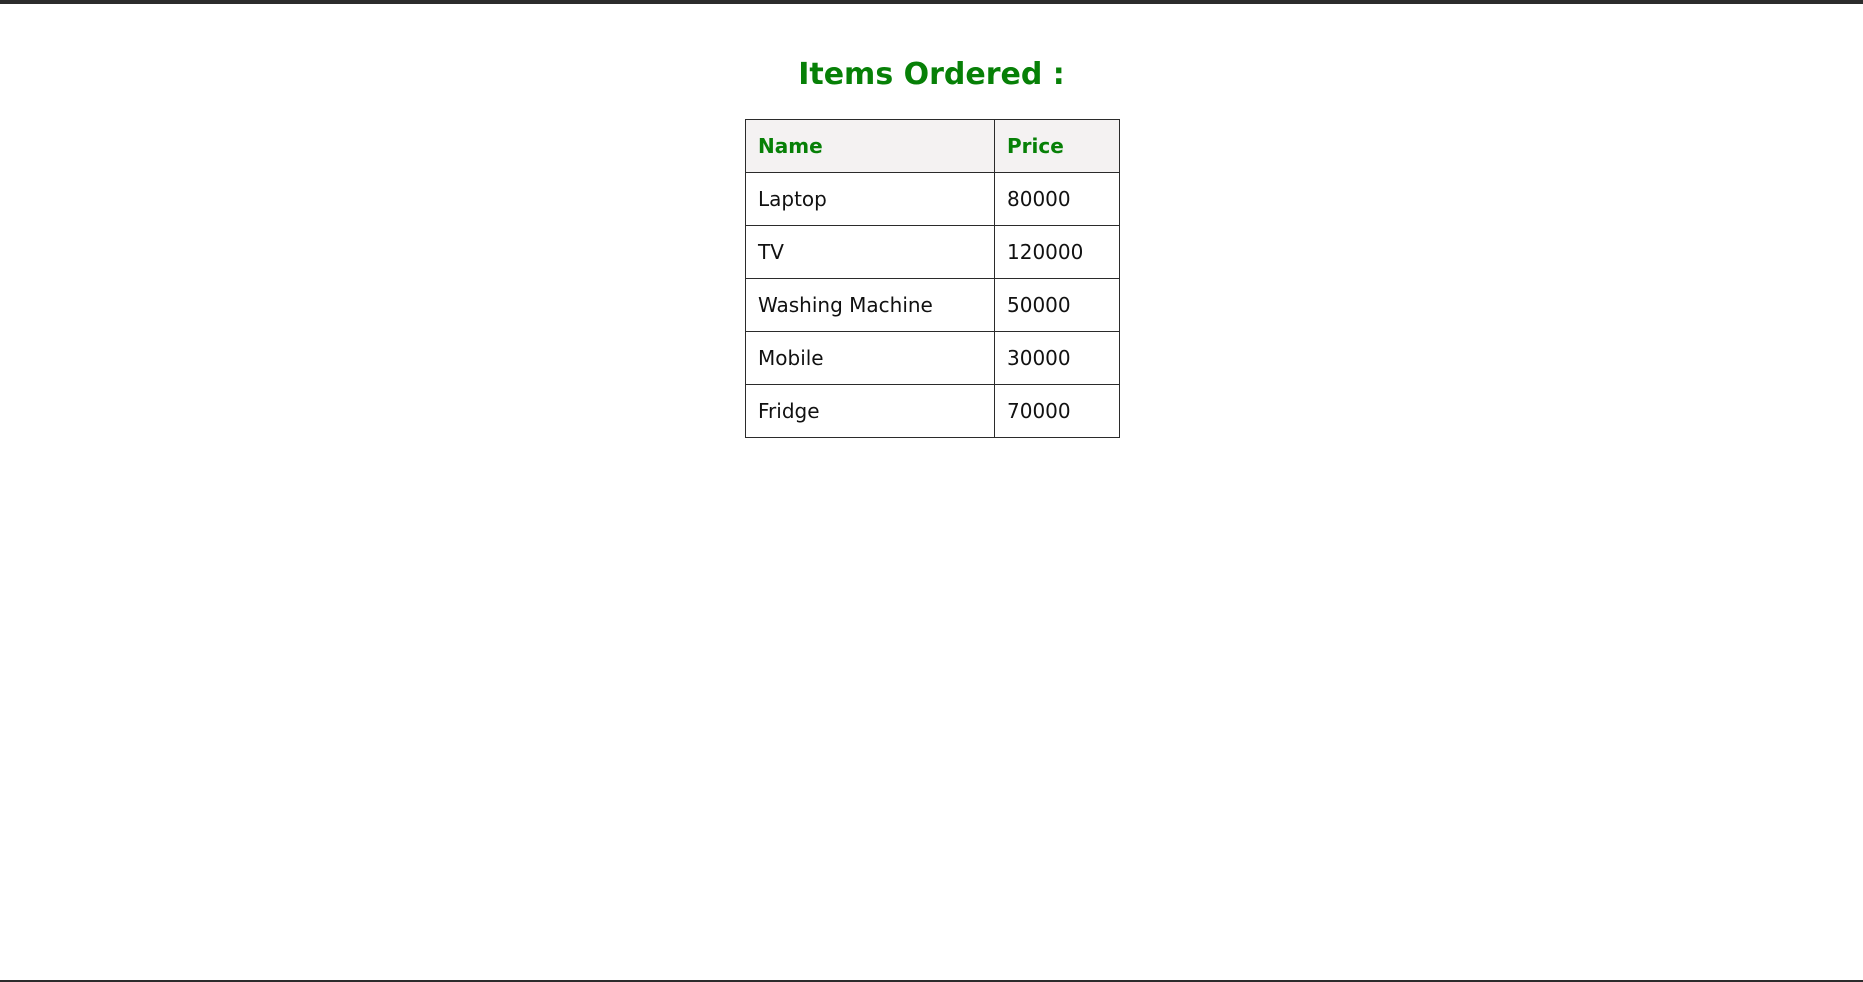  I want to click on item-price-cell: 120000, so click(1057, 252).